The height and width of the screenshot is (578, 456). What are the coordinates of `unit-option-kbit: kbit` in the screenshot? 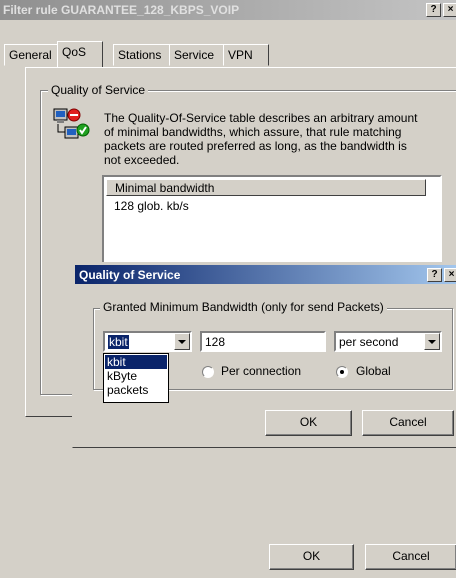 It's located at (136, 362).